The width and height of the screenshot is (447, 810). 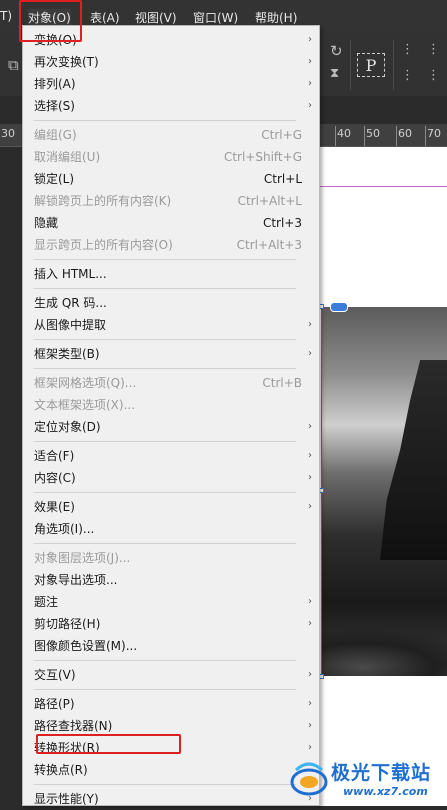 I want to click on link-icon: ⧉, so click(x=13, y=65).